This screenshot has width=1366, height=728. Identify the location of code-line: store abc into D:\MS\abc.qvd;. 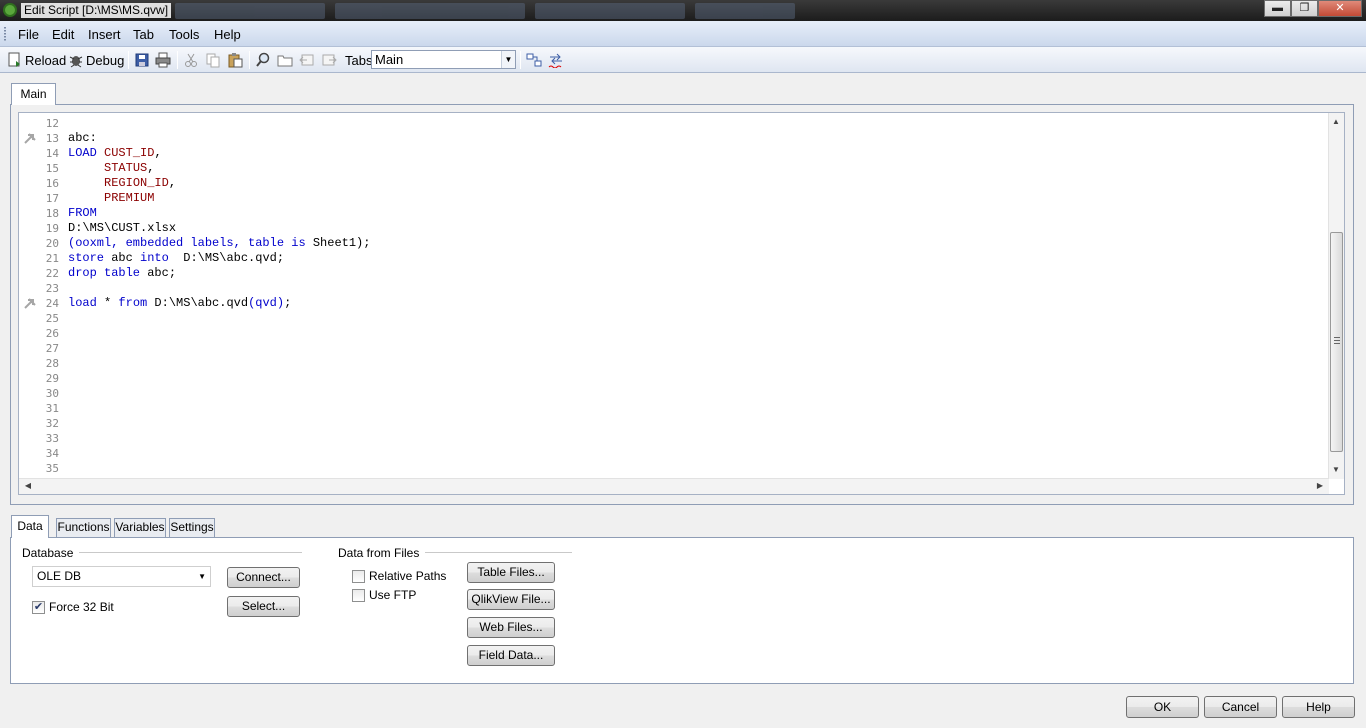
(176, 258).